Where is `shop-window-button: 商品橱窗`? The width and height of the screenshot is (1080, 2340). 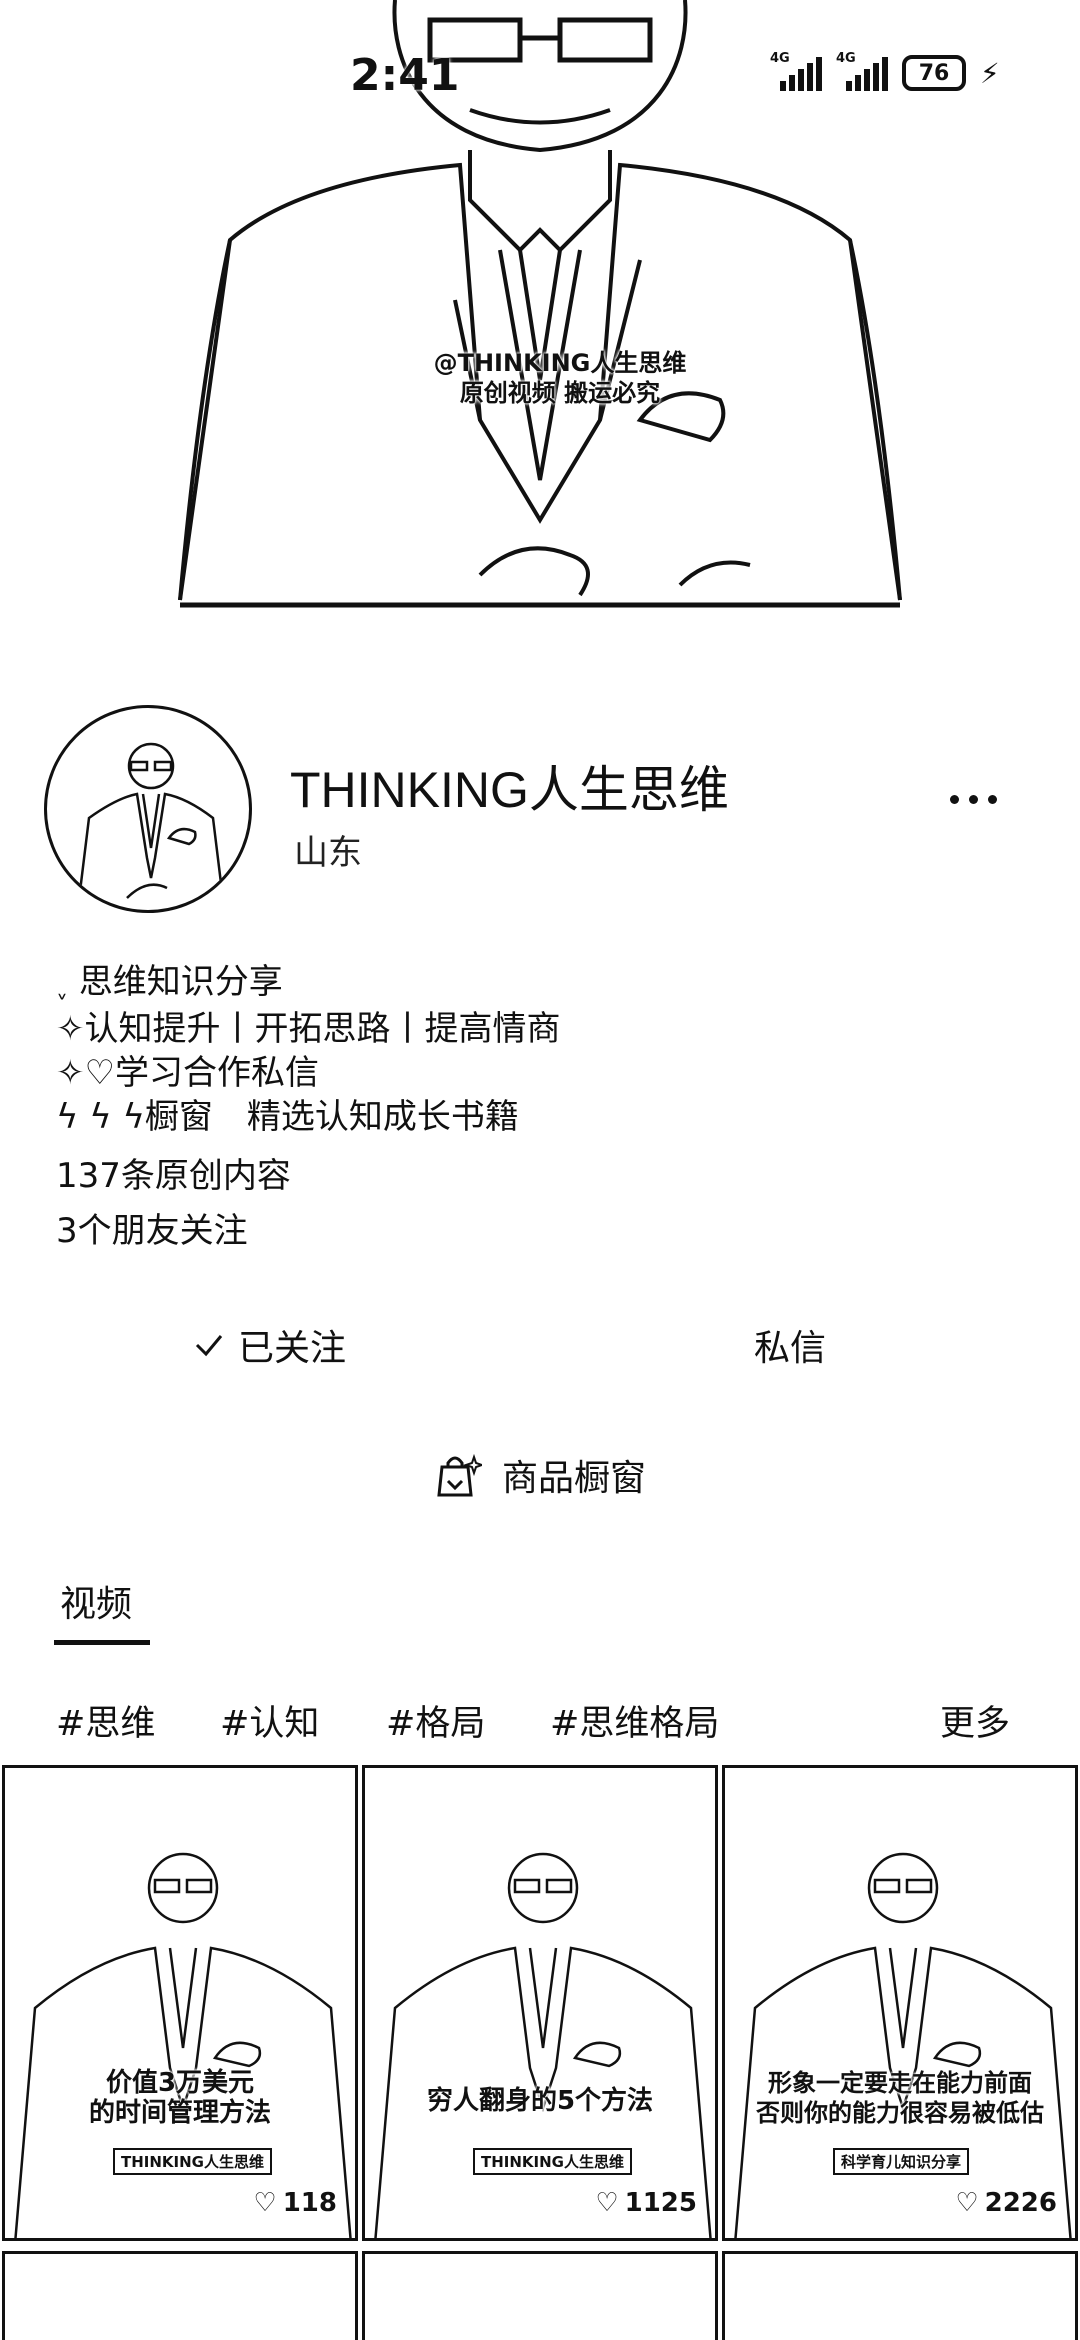 shop-window-button: 商品橱窗 is located at coordinates (540, 1475).